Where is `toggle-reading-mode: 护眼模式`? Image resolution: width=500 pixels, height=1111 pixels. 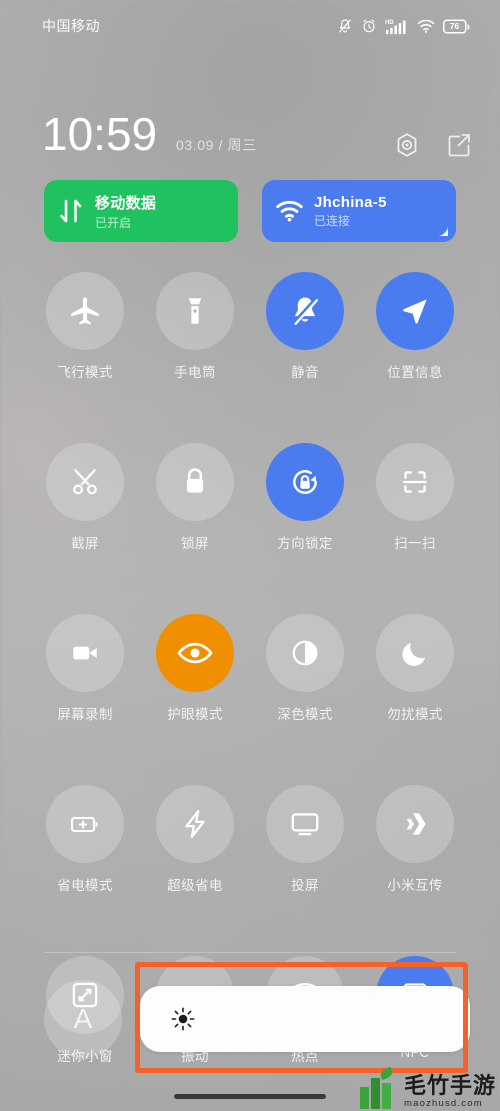
toggle-reading-mode: 护眼模式 is located at coordinates (195, 668).